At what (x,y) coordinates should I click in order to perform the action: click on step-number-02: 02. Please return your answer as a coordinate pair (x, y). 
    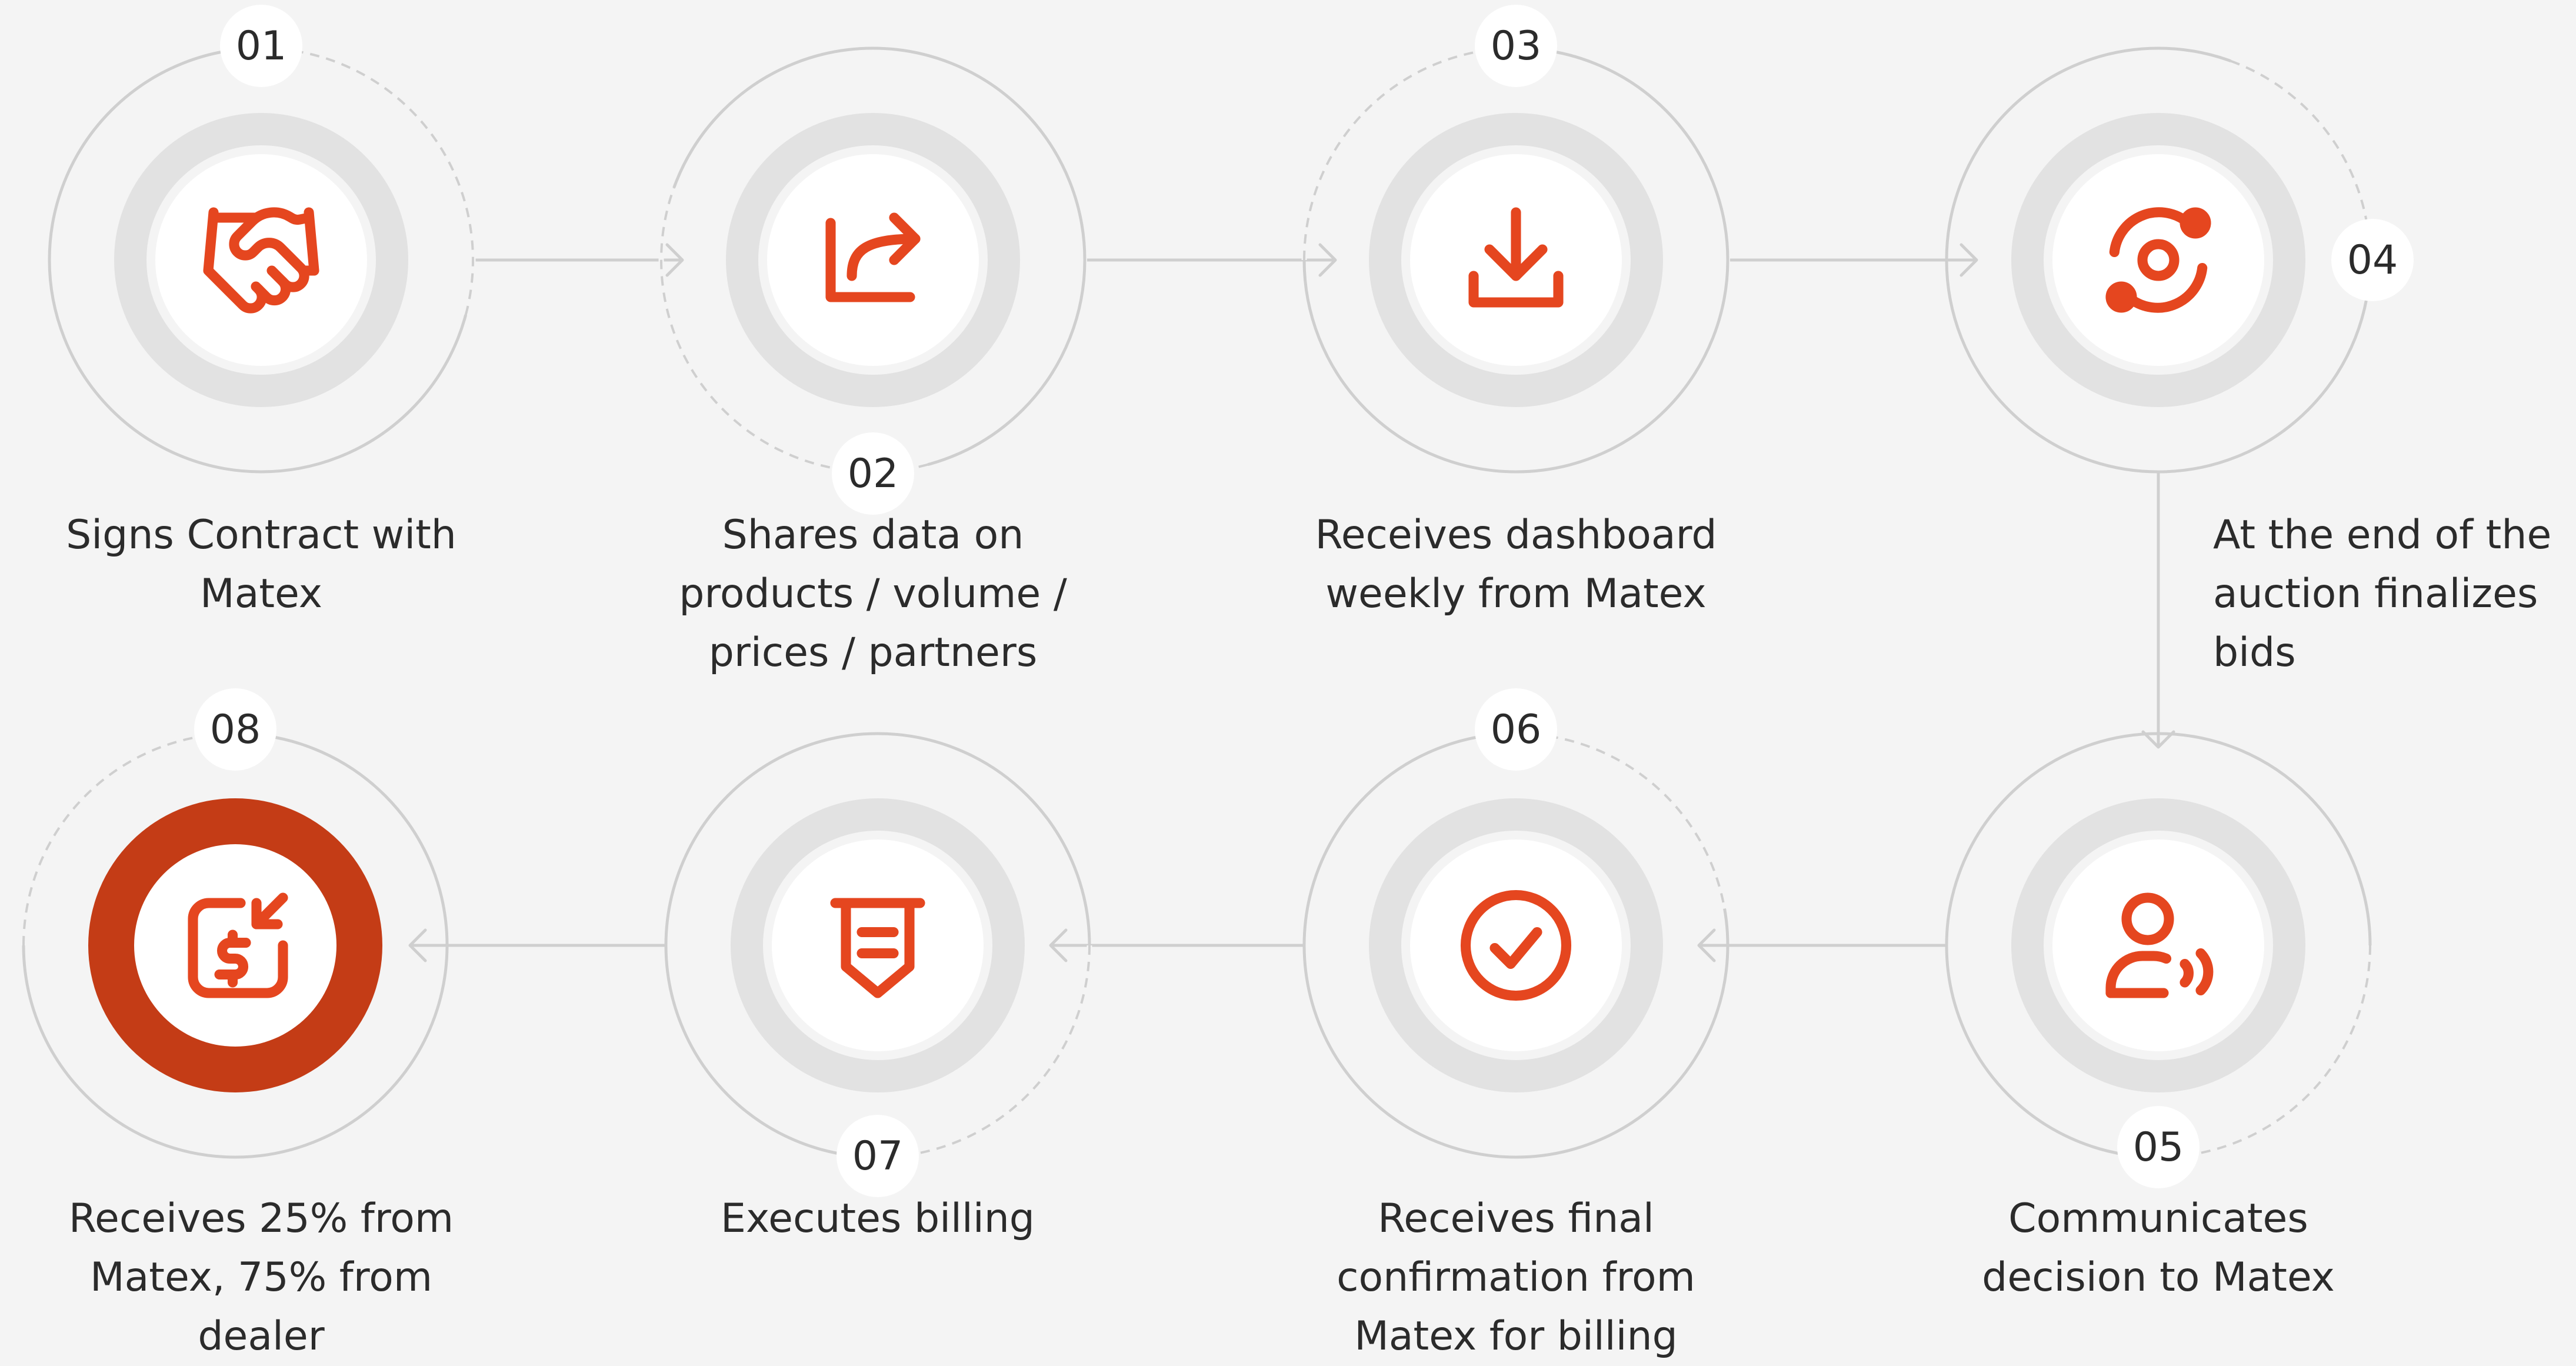
    Looking at the image, I should click on (873, 473).